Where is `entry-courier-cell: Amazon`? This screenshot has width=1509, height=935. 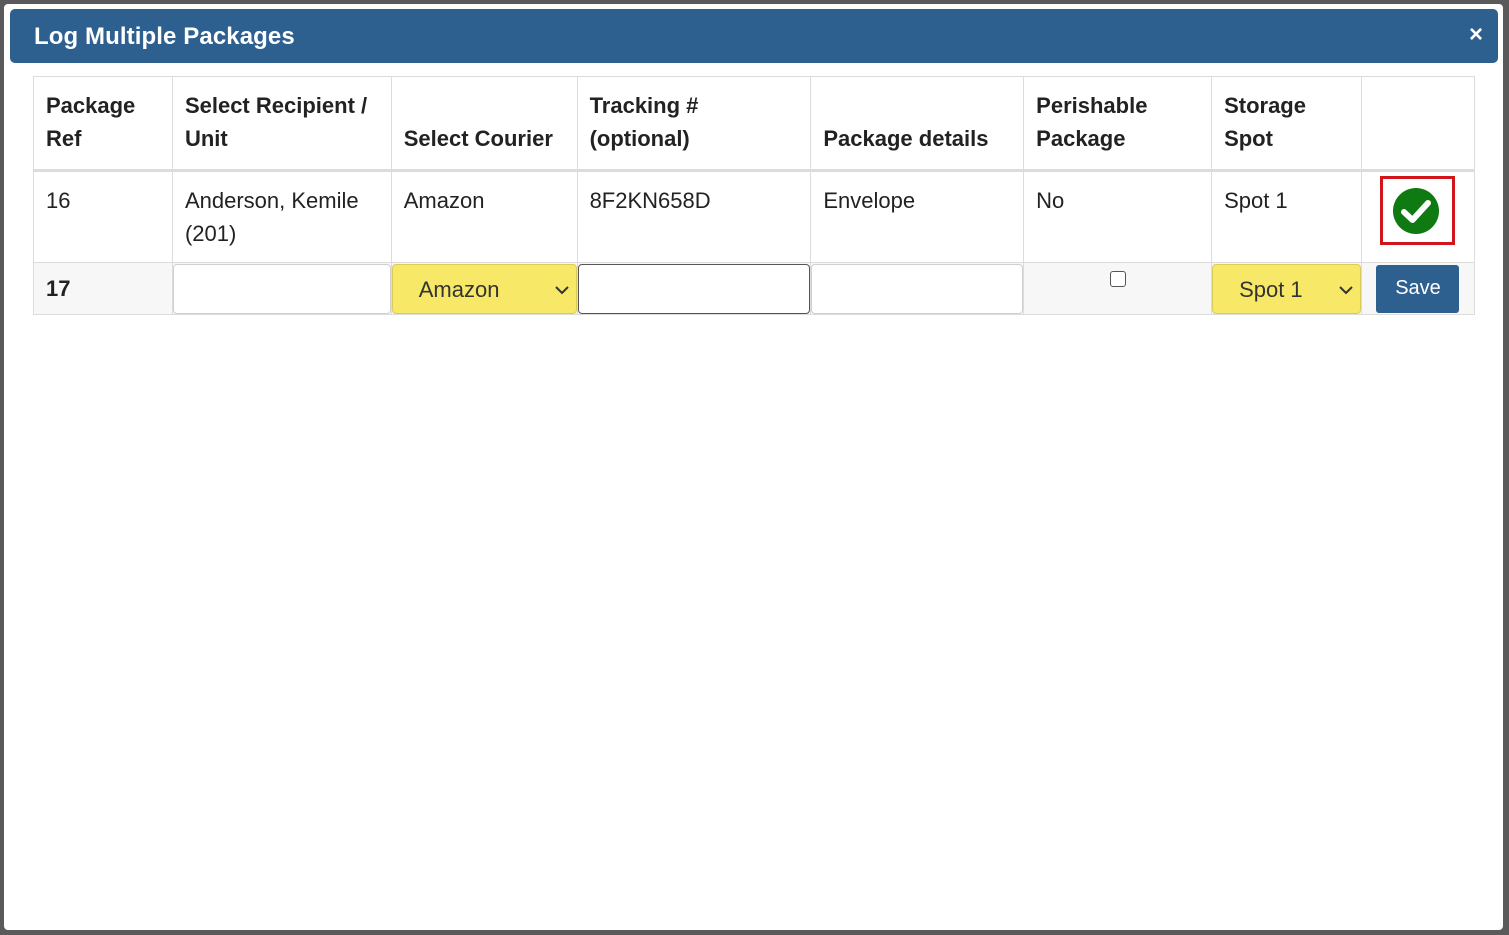
entry-courier-cell: Amazon is located at coordinates (484, 288).